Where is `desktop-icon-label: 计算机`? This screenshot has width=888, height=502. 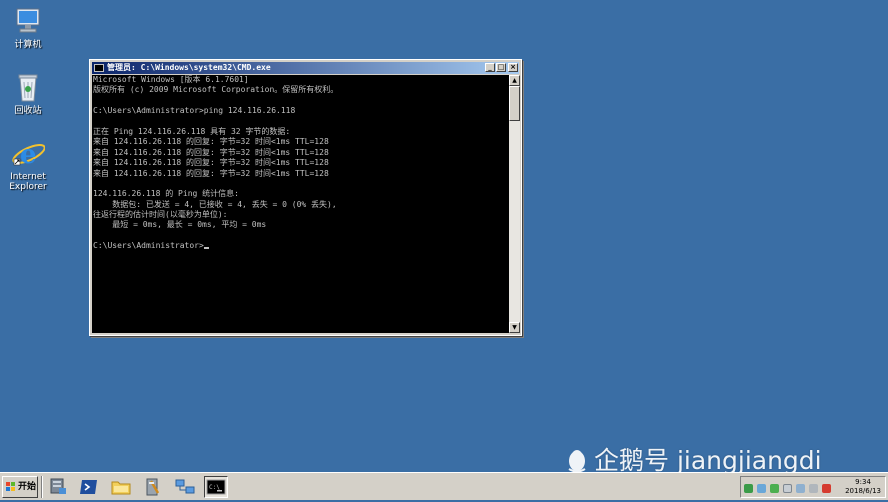
desktop-icon-label: 计算机 is located at coordinates (28, 45).